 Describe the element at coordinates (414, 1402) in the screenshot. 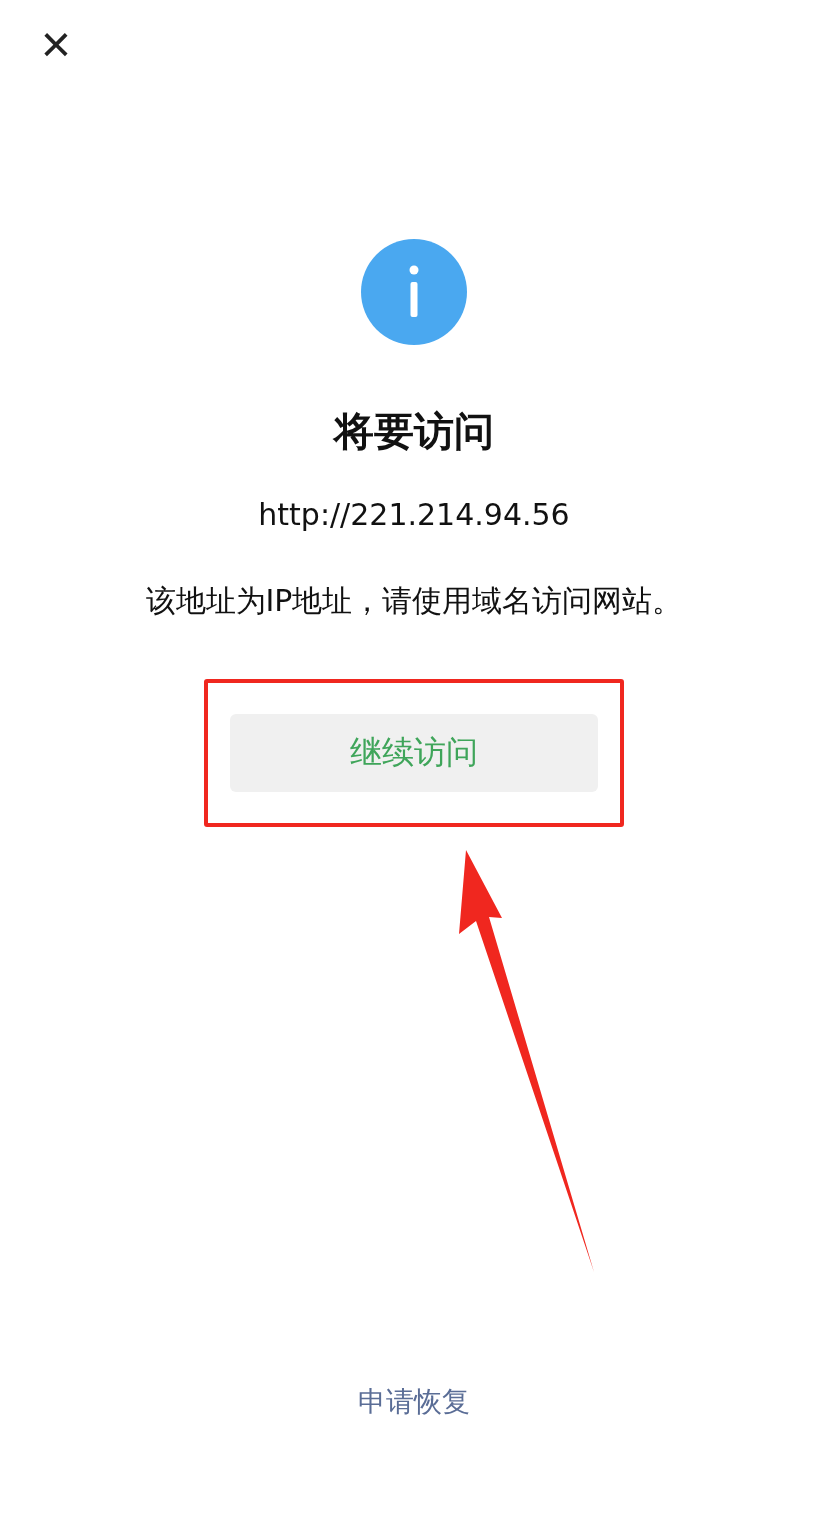

I see `appeal-link: 申请恢复` at that location.